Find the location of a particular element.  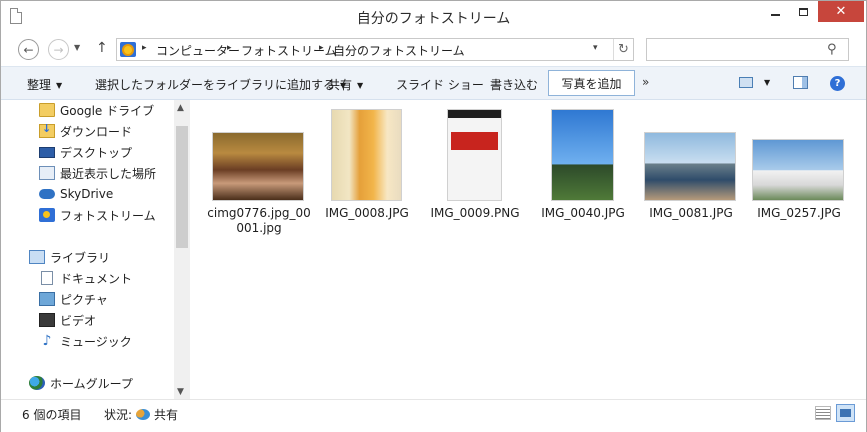

nav-item-music: ♪ ミュージック is located at coordinates (85, 341).